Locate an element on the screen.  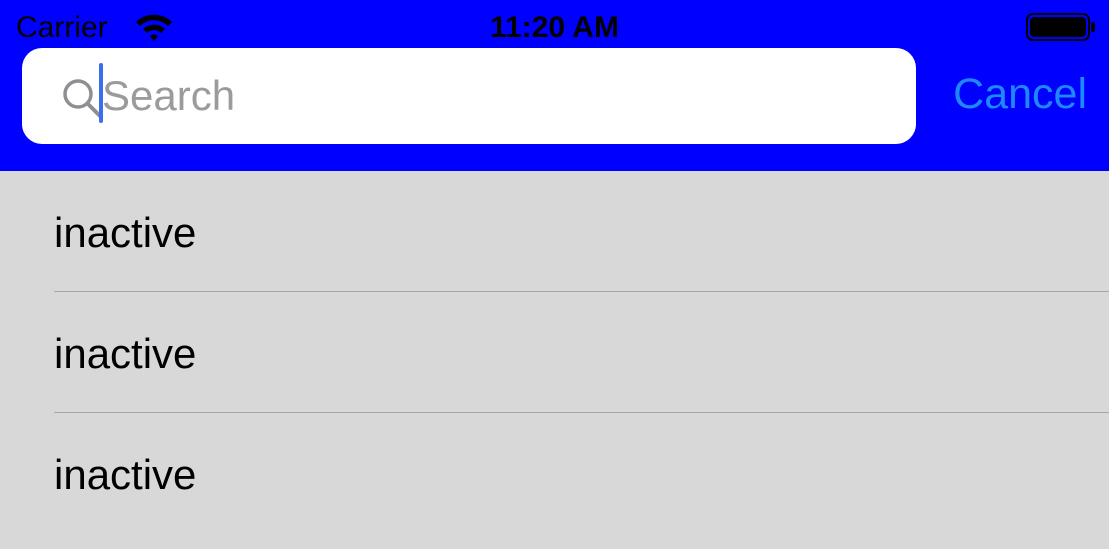
status-time: 11:20 AM is located at coordinates (554, 27).